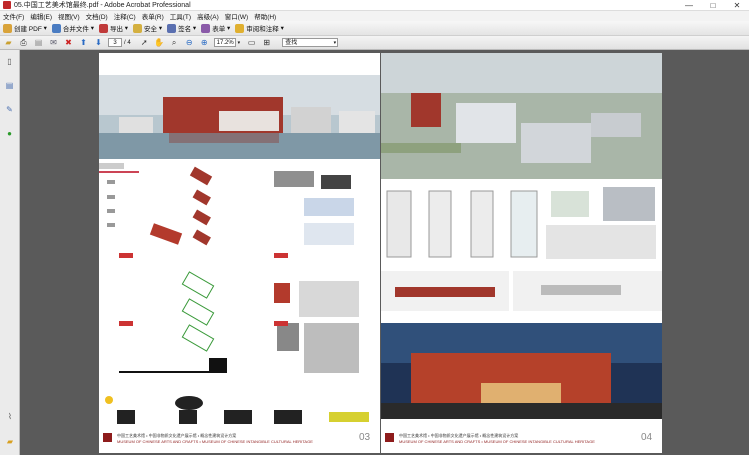 The image size is (749, 455). Describe the element at coordinates (365, 437) in the screenshot. I see `page-number: 03` at that location.